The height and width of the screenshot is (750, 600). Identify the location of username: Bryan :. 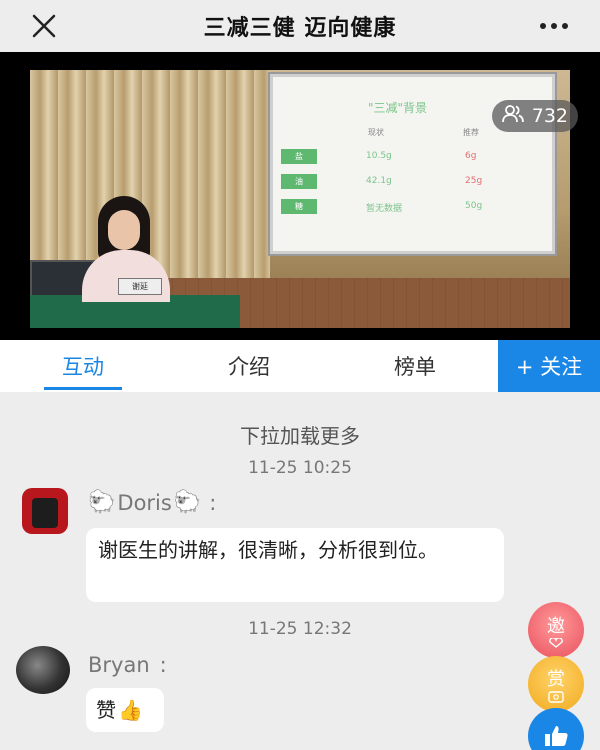
(127, 665).